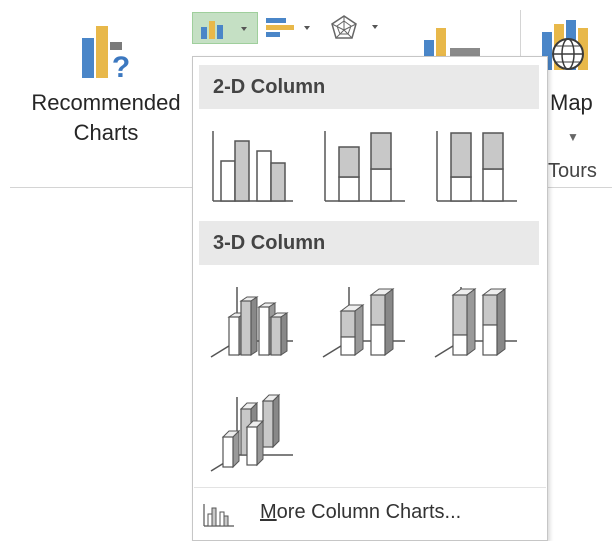 This screenshot has width=612, height=541. I want to click on section-header-2d-column: 2-D Column, so click(369, 87).